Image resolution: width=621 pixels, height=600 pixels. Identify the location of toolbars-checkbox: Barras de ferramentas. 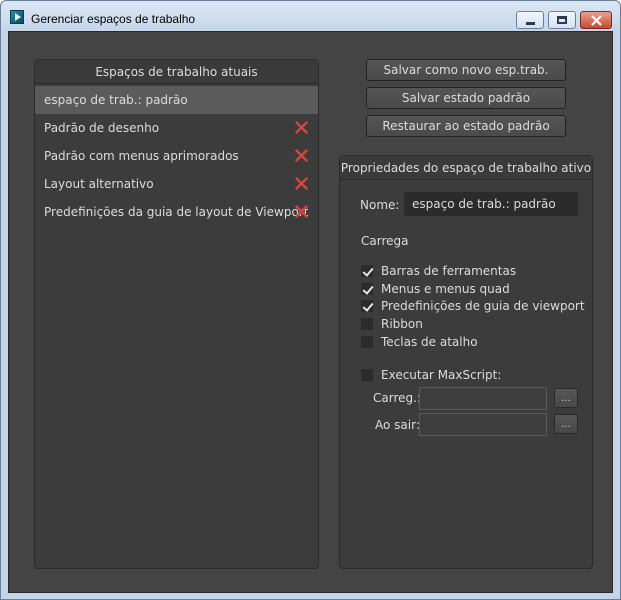
(438, 271).